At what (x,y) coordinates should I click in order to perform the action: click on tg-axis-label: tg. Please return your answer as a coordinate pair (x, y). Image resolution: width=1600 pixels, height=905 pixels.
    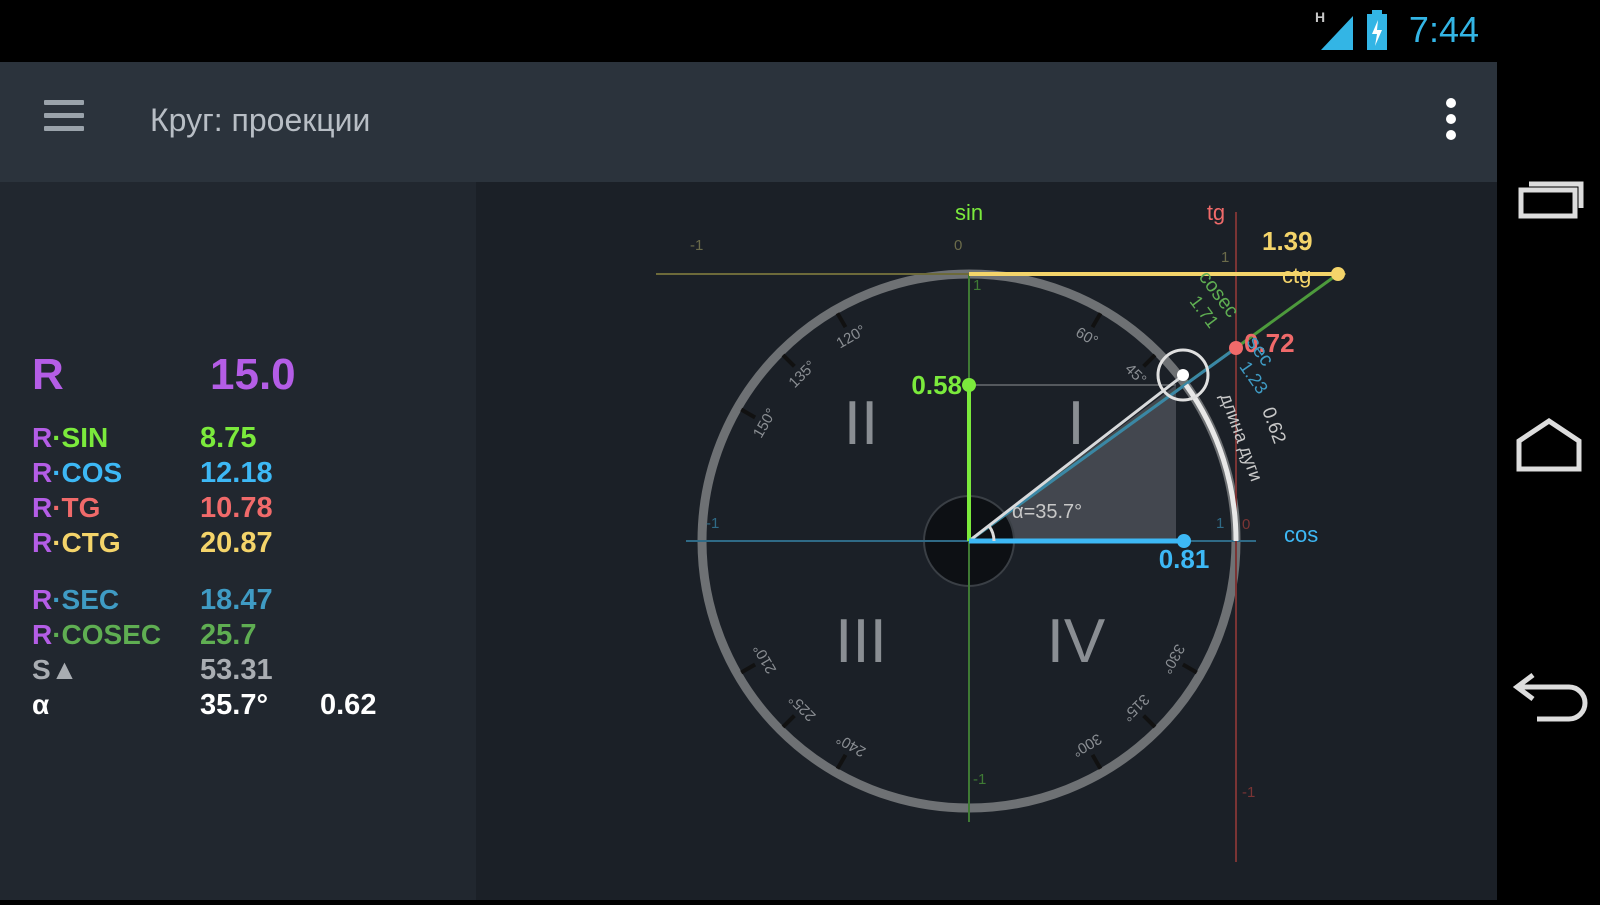
    Looking at the image, I should click on (1216, 212).